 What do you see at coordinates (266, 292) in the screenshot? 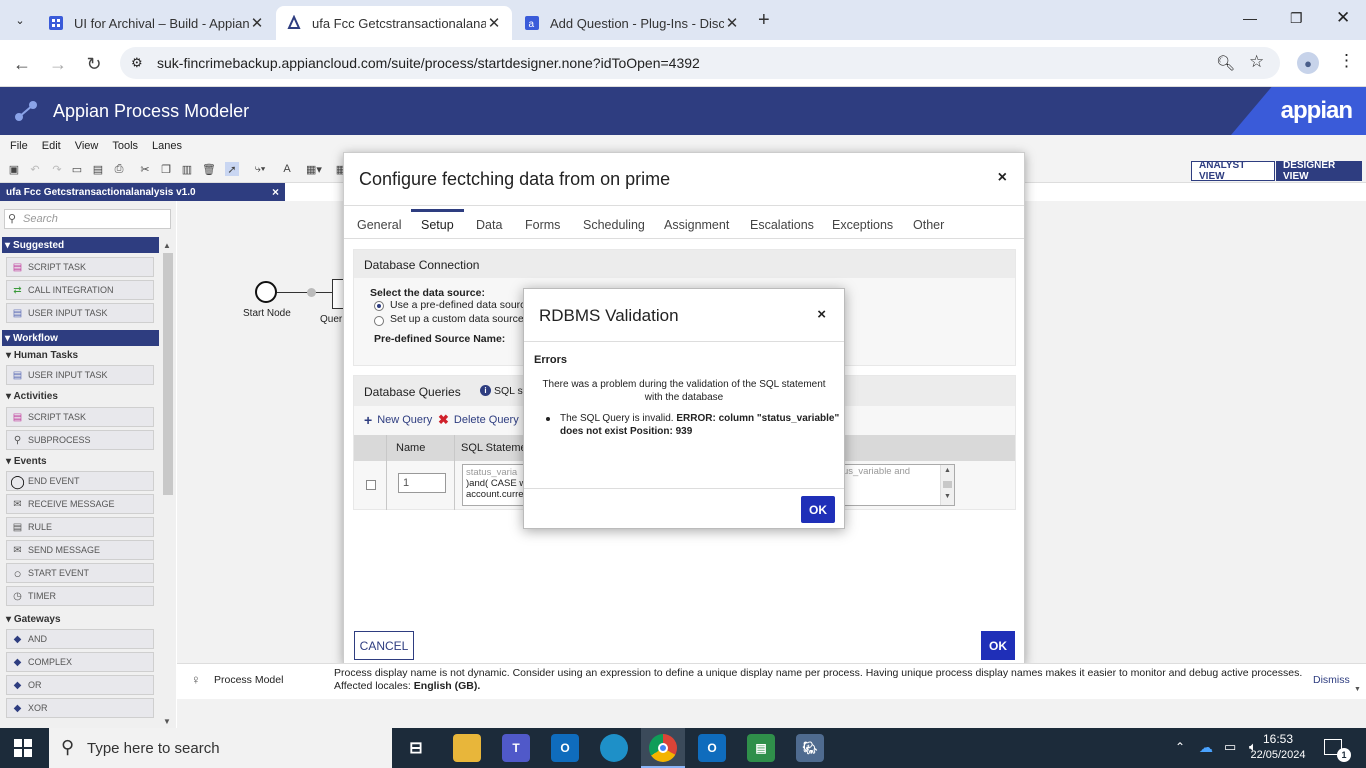
I see `start-node-icon` at bounding box center [266, 292].